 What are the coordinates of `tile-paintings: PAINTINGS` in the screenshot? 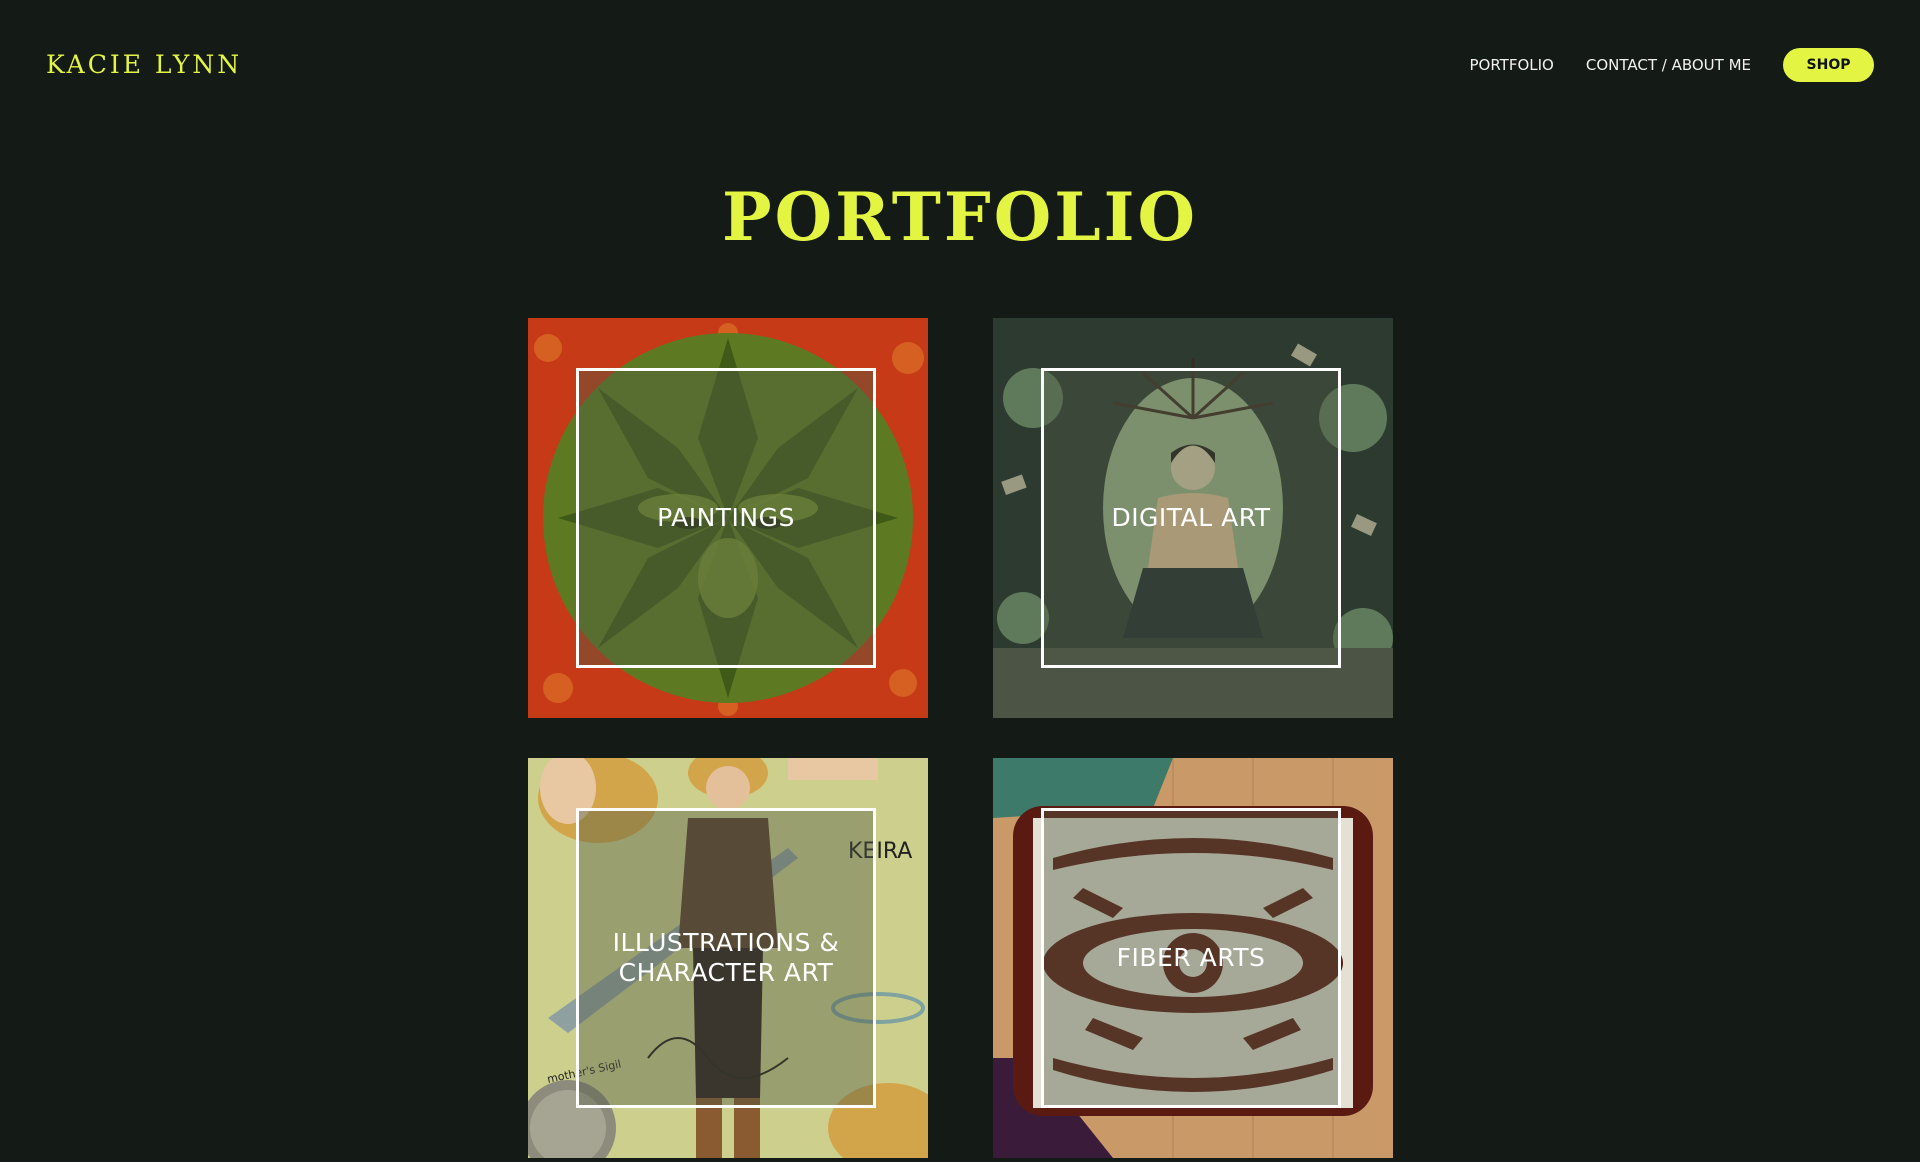 It's located at (728, 518).